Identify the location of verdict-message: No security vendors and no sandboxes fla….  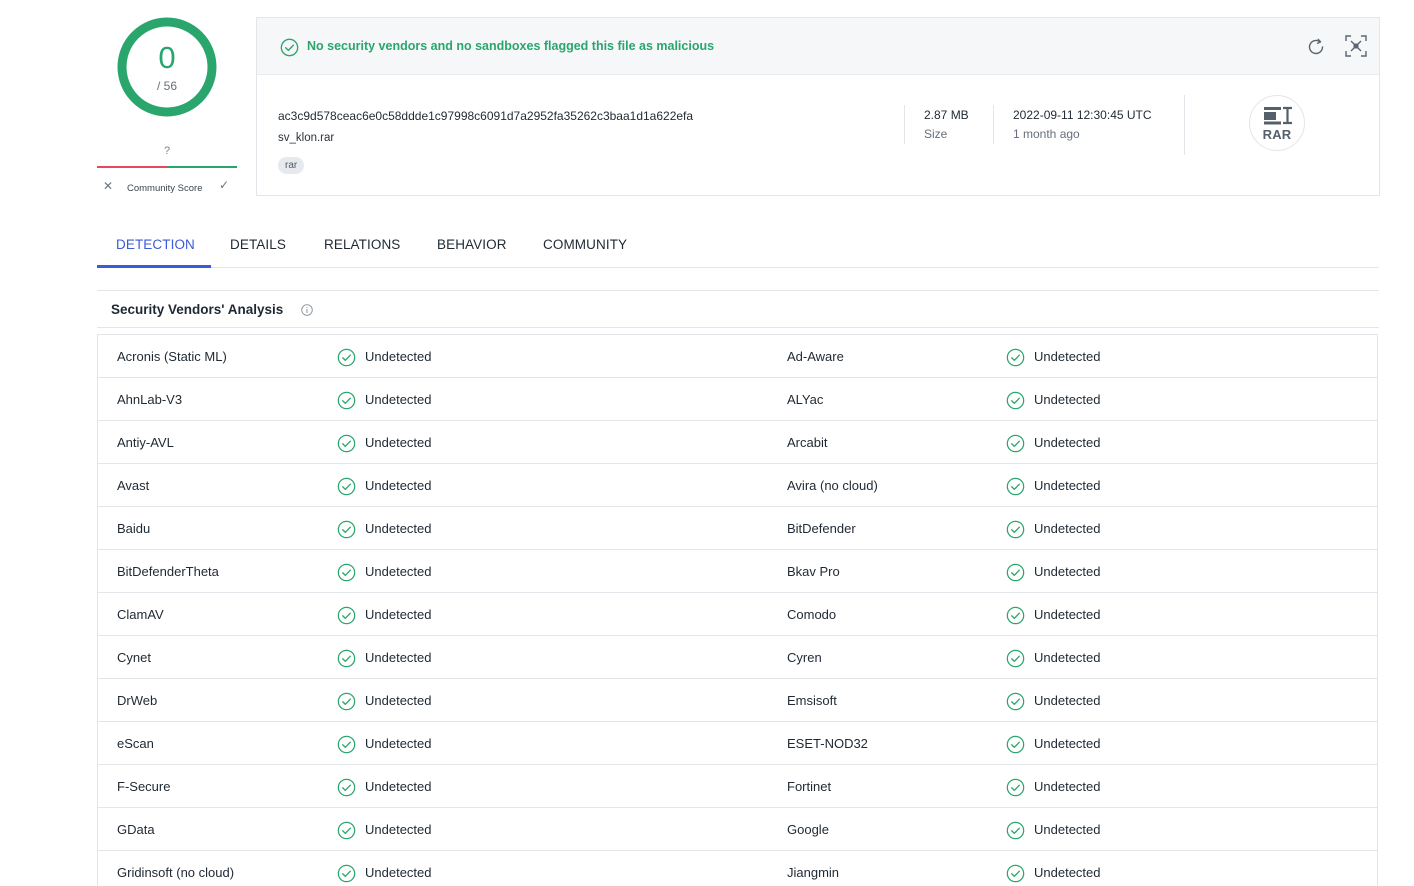
(511, 46).